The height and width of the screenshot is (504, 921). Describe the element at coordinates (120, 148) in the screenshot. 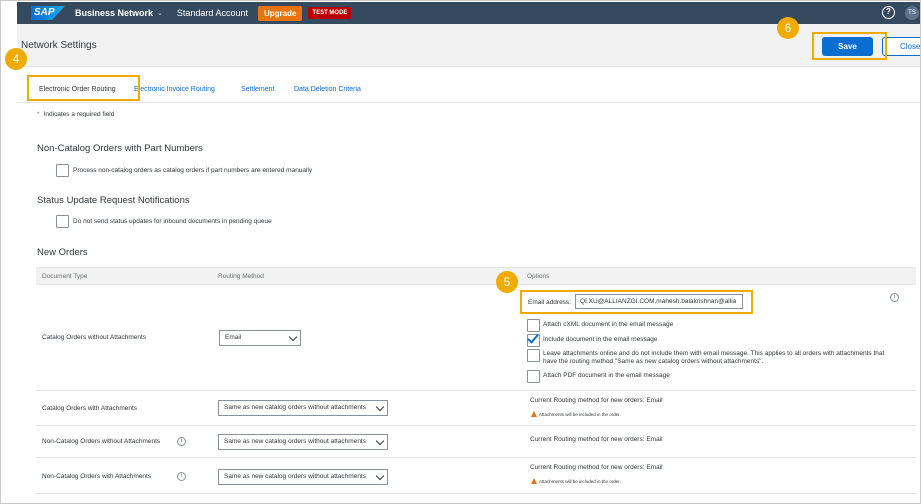

I see `section-title-non-catalog: Non-Catalog Orders with Part Numbers` at that location.